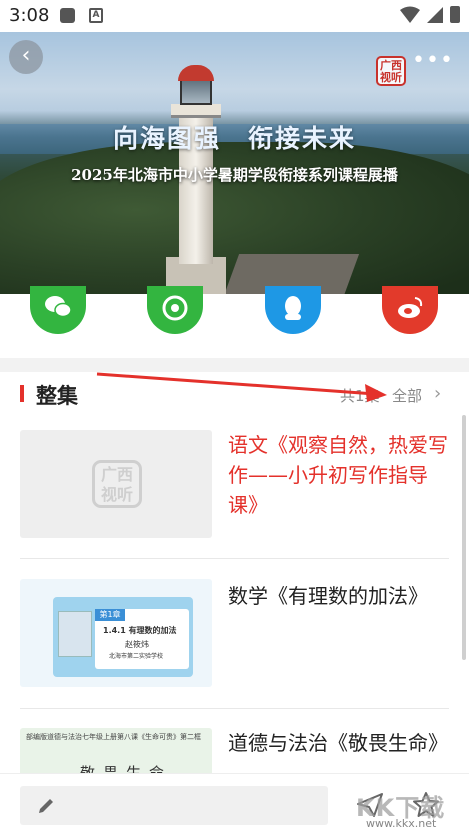  Describe the element at coordinates (174, 805) in the screenshot. I see `comment-input` at that location.